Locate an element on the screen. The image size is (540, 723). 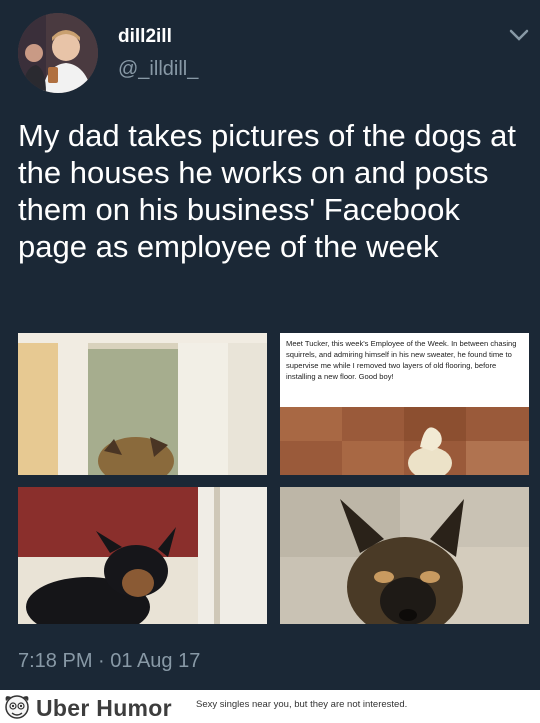
tweet-timestamp: 7:18 PM · 01 Aug 17 is located at coordinates (109, 661).